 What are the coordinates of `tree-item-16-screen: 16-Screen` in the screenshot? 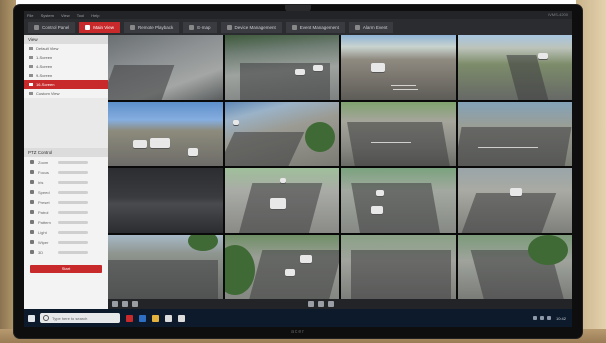 It's located at (66, 84).